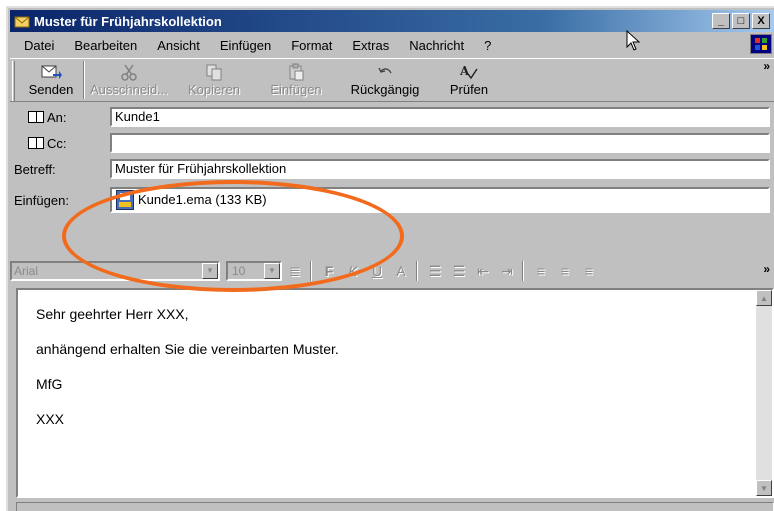  Describe the element at coordinates (202, 200) in the screenshot. I see `attachment-name: Kunde1.ema (133 KB)` at that location.